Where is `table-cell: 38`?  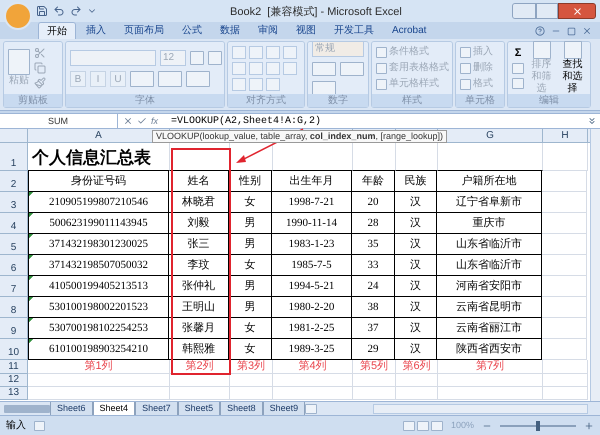 table-cell: 38 is located at coordinates (373, 307).